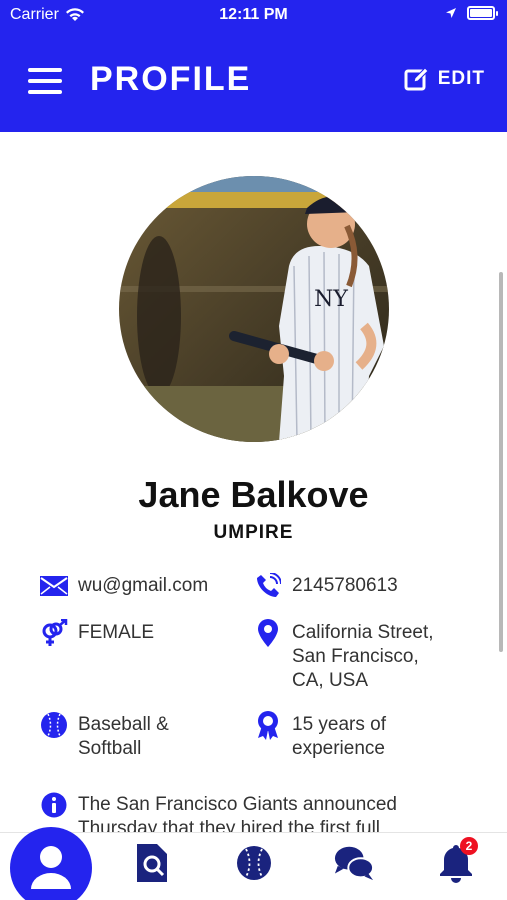 This screenshot has height=900, width=507. What do you see at coordinates (451, 13) in the screenshot?
I see `location-arrow-icon` at bounding box center [451, 13].